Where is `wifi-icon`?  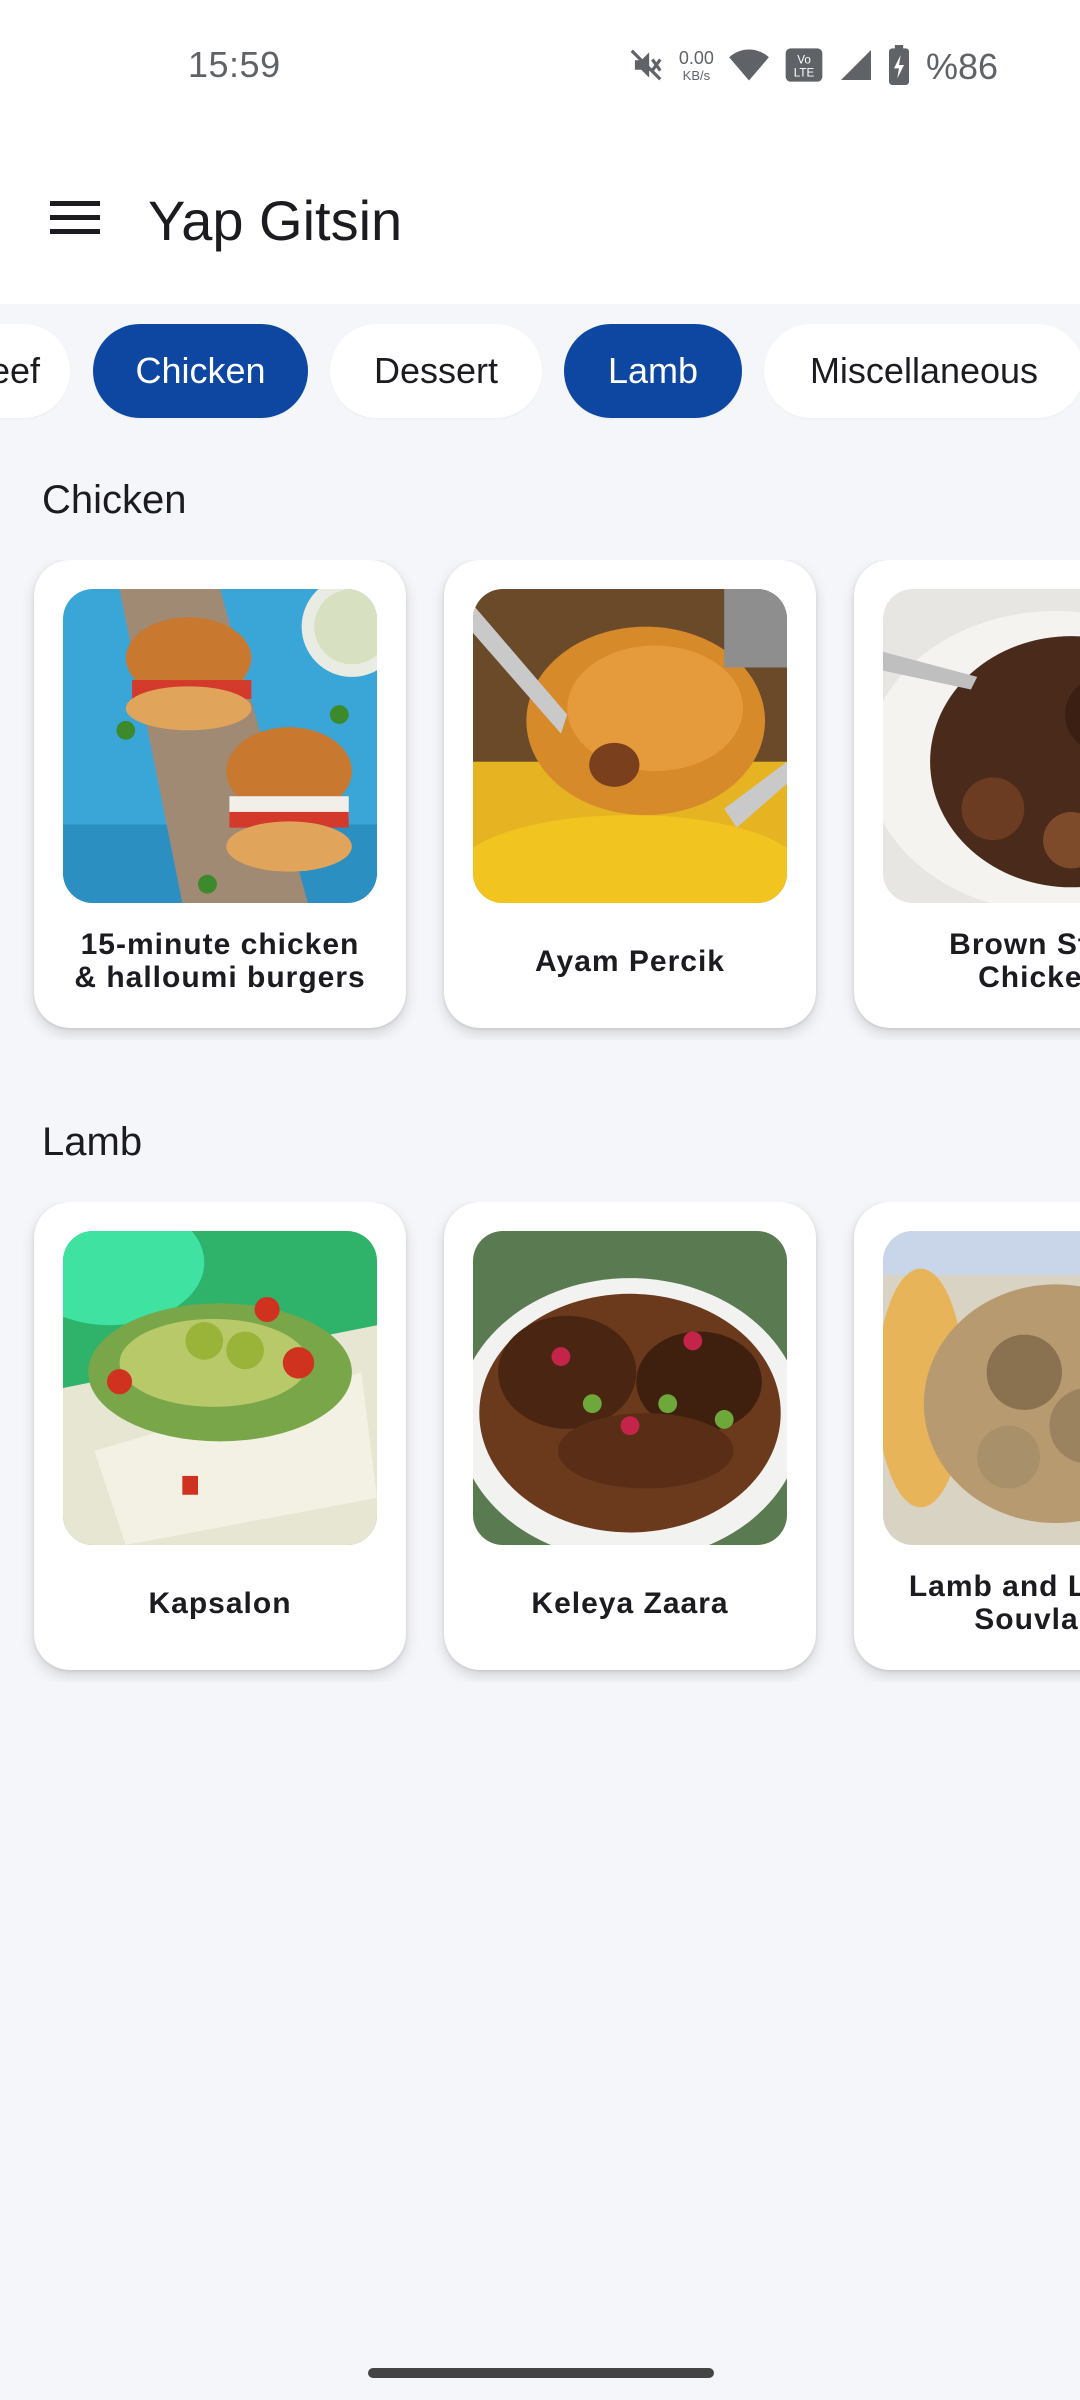
wifi-icon is located at coordinates (749, 67).